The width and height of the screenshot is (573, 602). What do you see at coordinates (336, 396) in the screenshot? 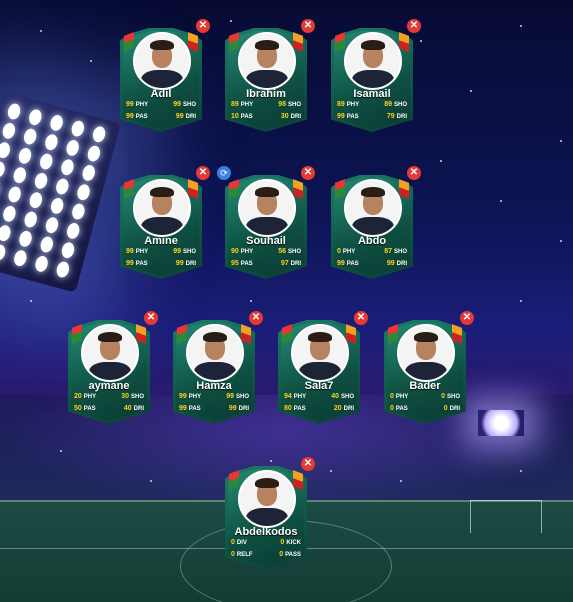
I see `stat-sho: 40 SHO` at bounding box center [336, 396].